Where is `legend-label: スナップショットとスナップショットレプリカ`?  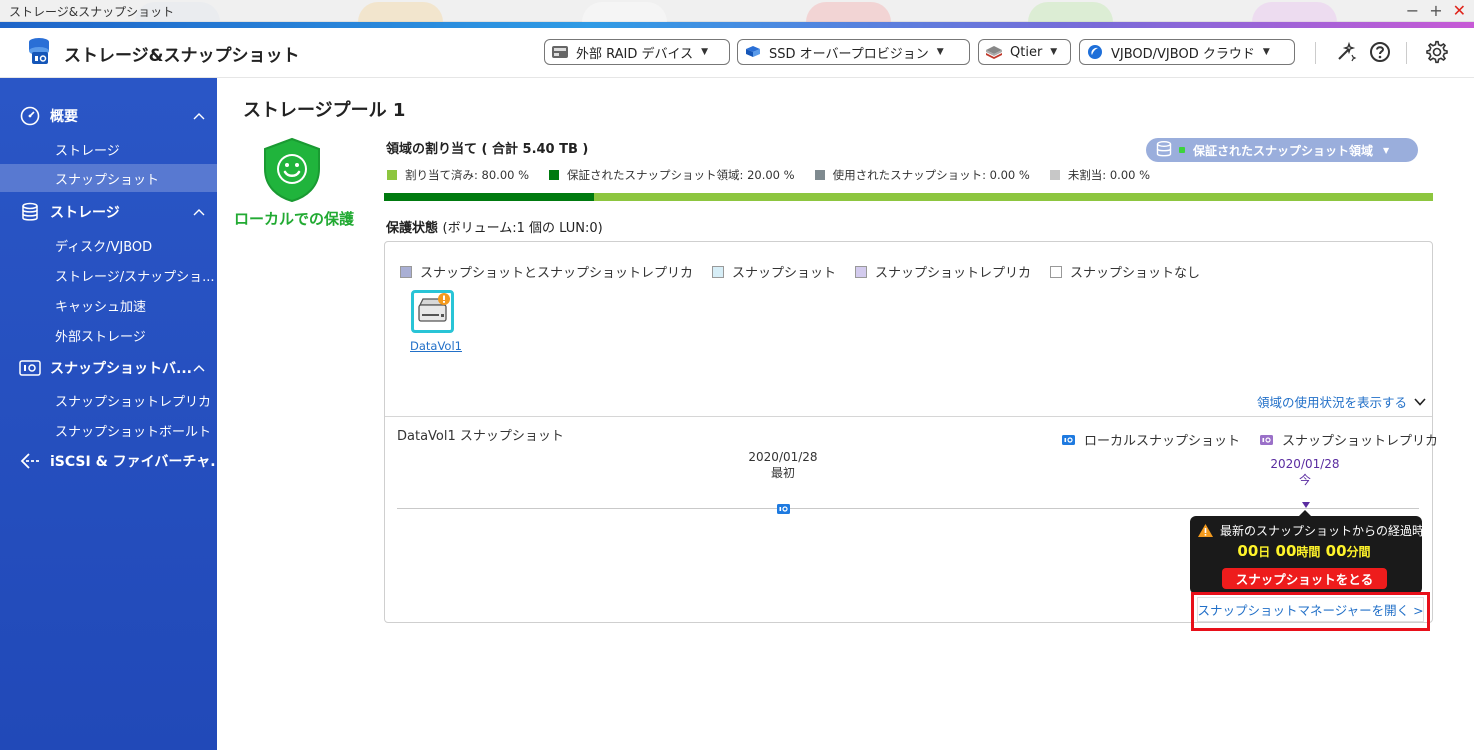
legend-label: スナップショットとスナップショットレプリカ is located at coordinates (557, 273).